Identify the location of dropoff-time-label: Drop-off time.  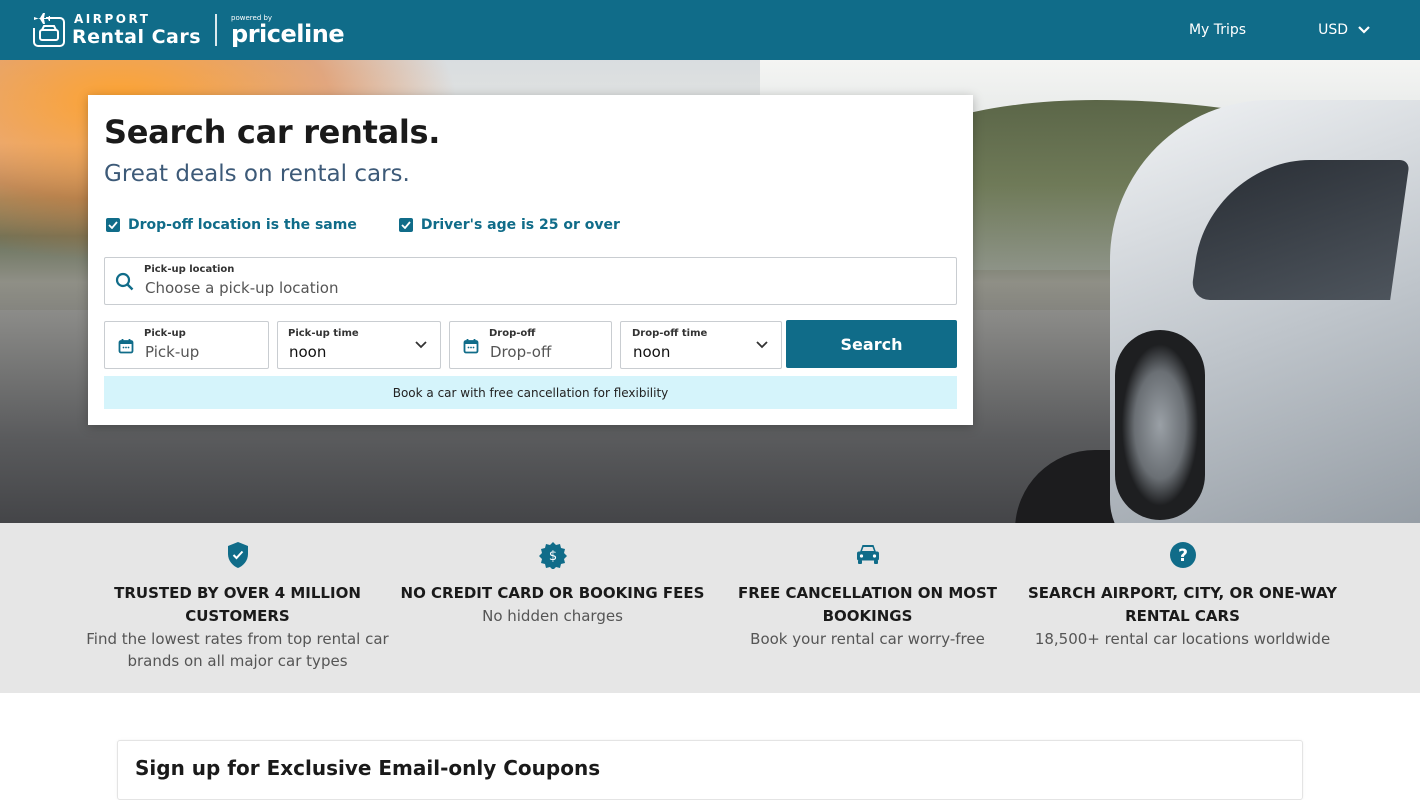
(670, 333).